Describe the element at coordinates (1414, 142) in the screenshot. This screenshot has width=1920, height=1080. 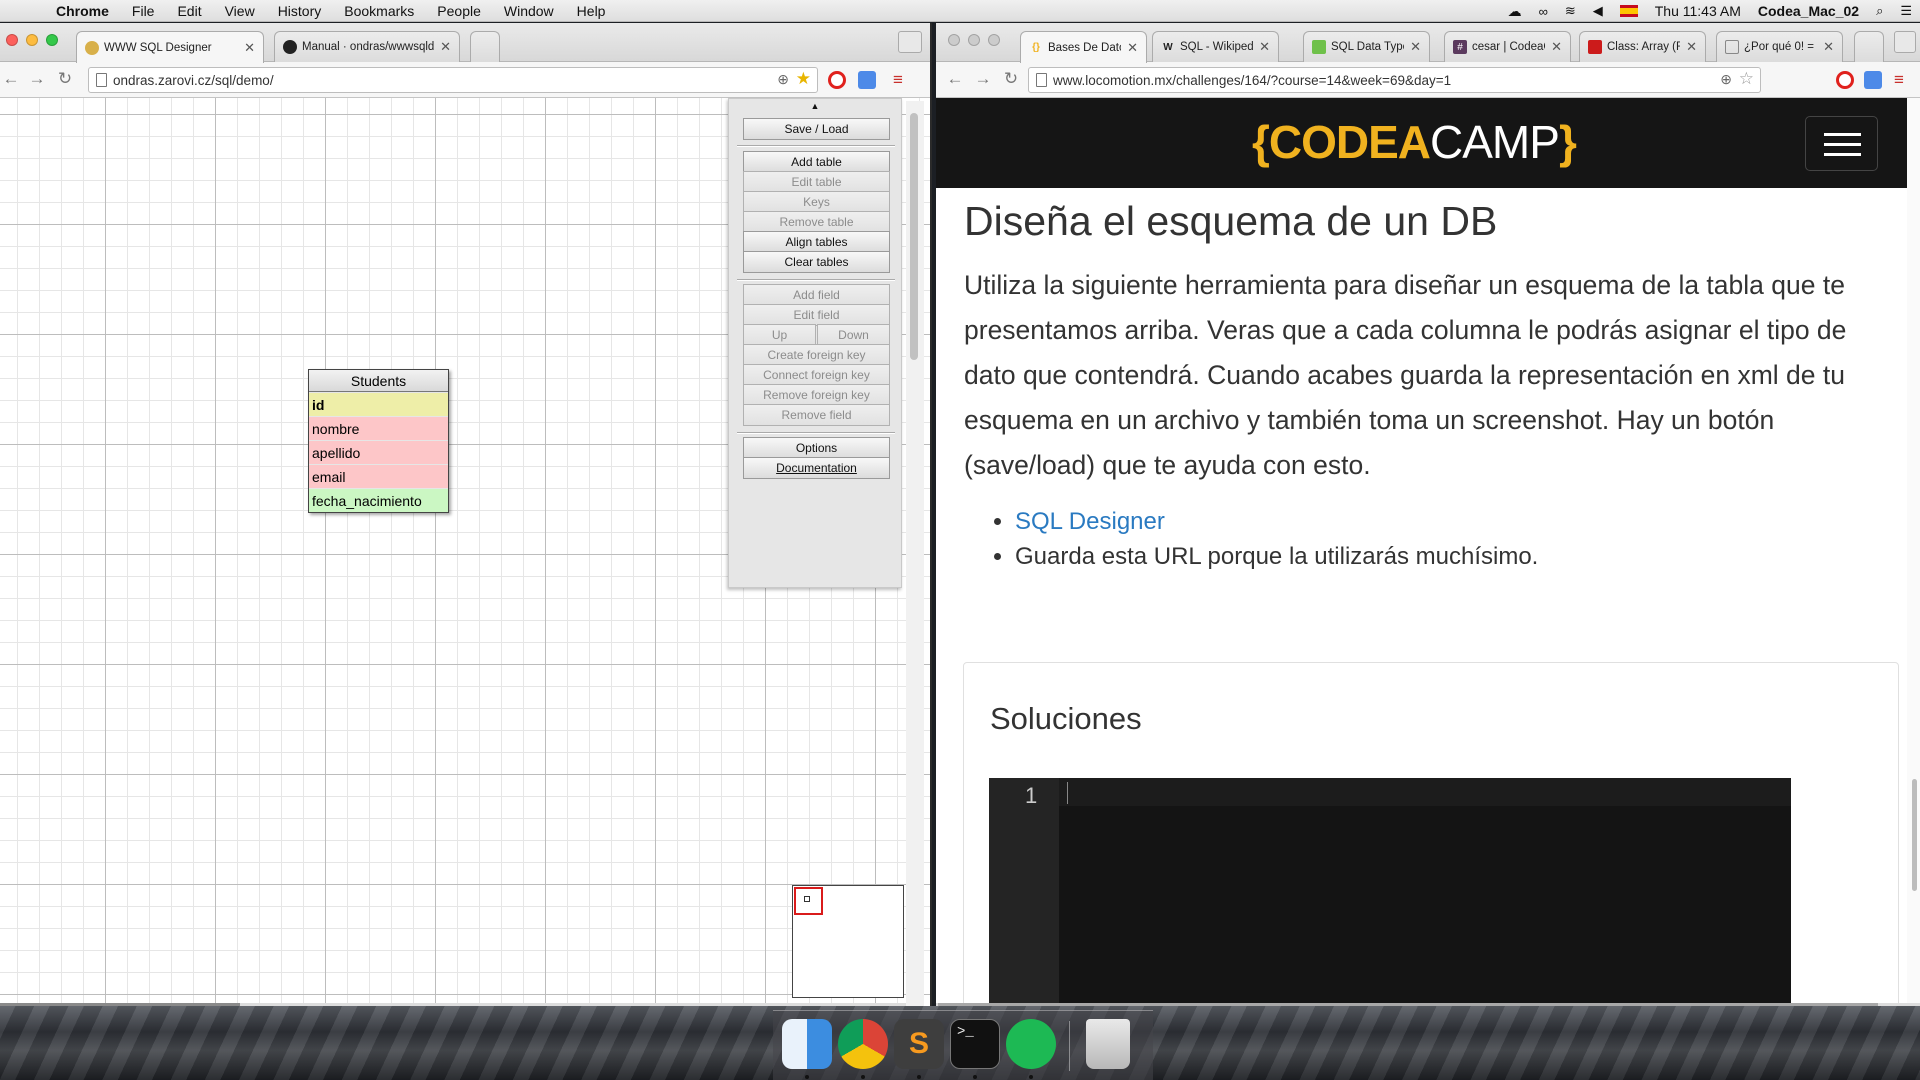
I see `codeacamp-logo: {CODEACAMP}` at that location.